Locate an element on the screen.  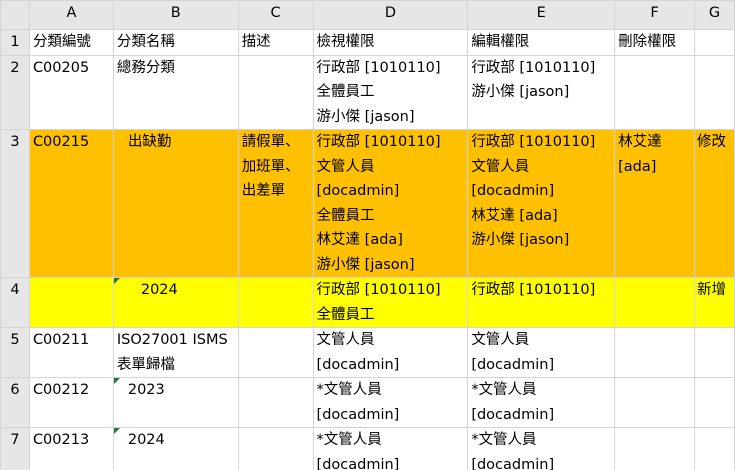
cell-d4-text: 行政部 [1010110] 全體員工 is located at coordinates (378, 302).